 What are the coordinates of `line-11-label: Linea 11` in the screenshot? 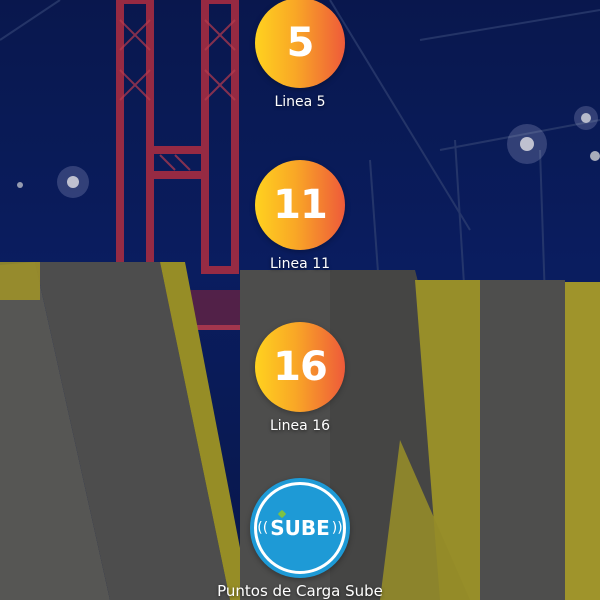 It's located at (300, 264).